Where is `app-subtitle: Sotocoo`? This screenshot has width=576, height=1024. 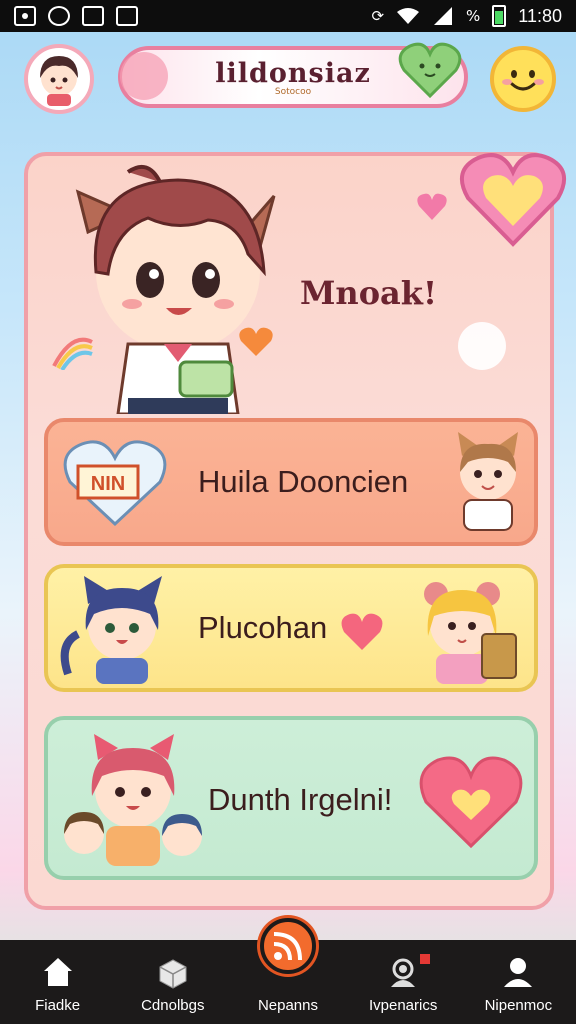 app-subtitle: Sotocoo is located at coordinates (293, 91).